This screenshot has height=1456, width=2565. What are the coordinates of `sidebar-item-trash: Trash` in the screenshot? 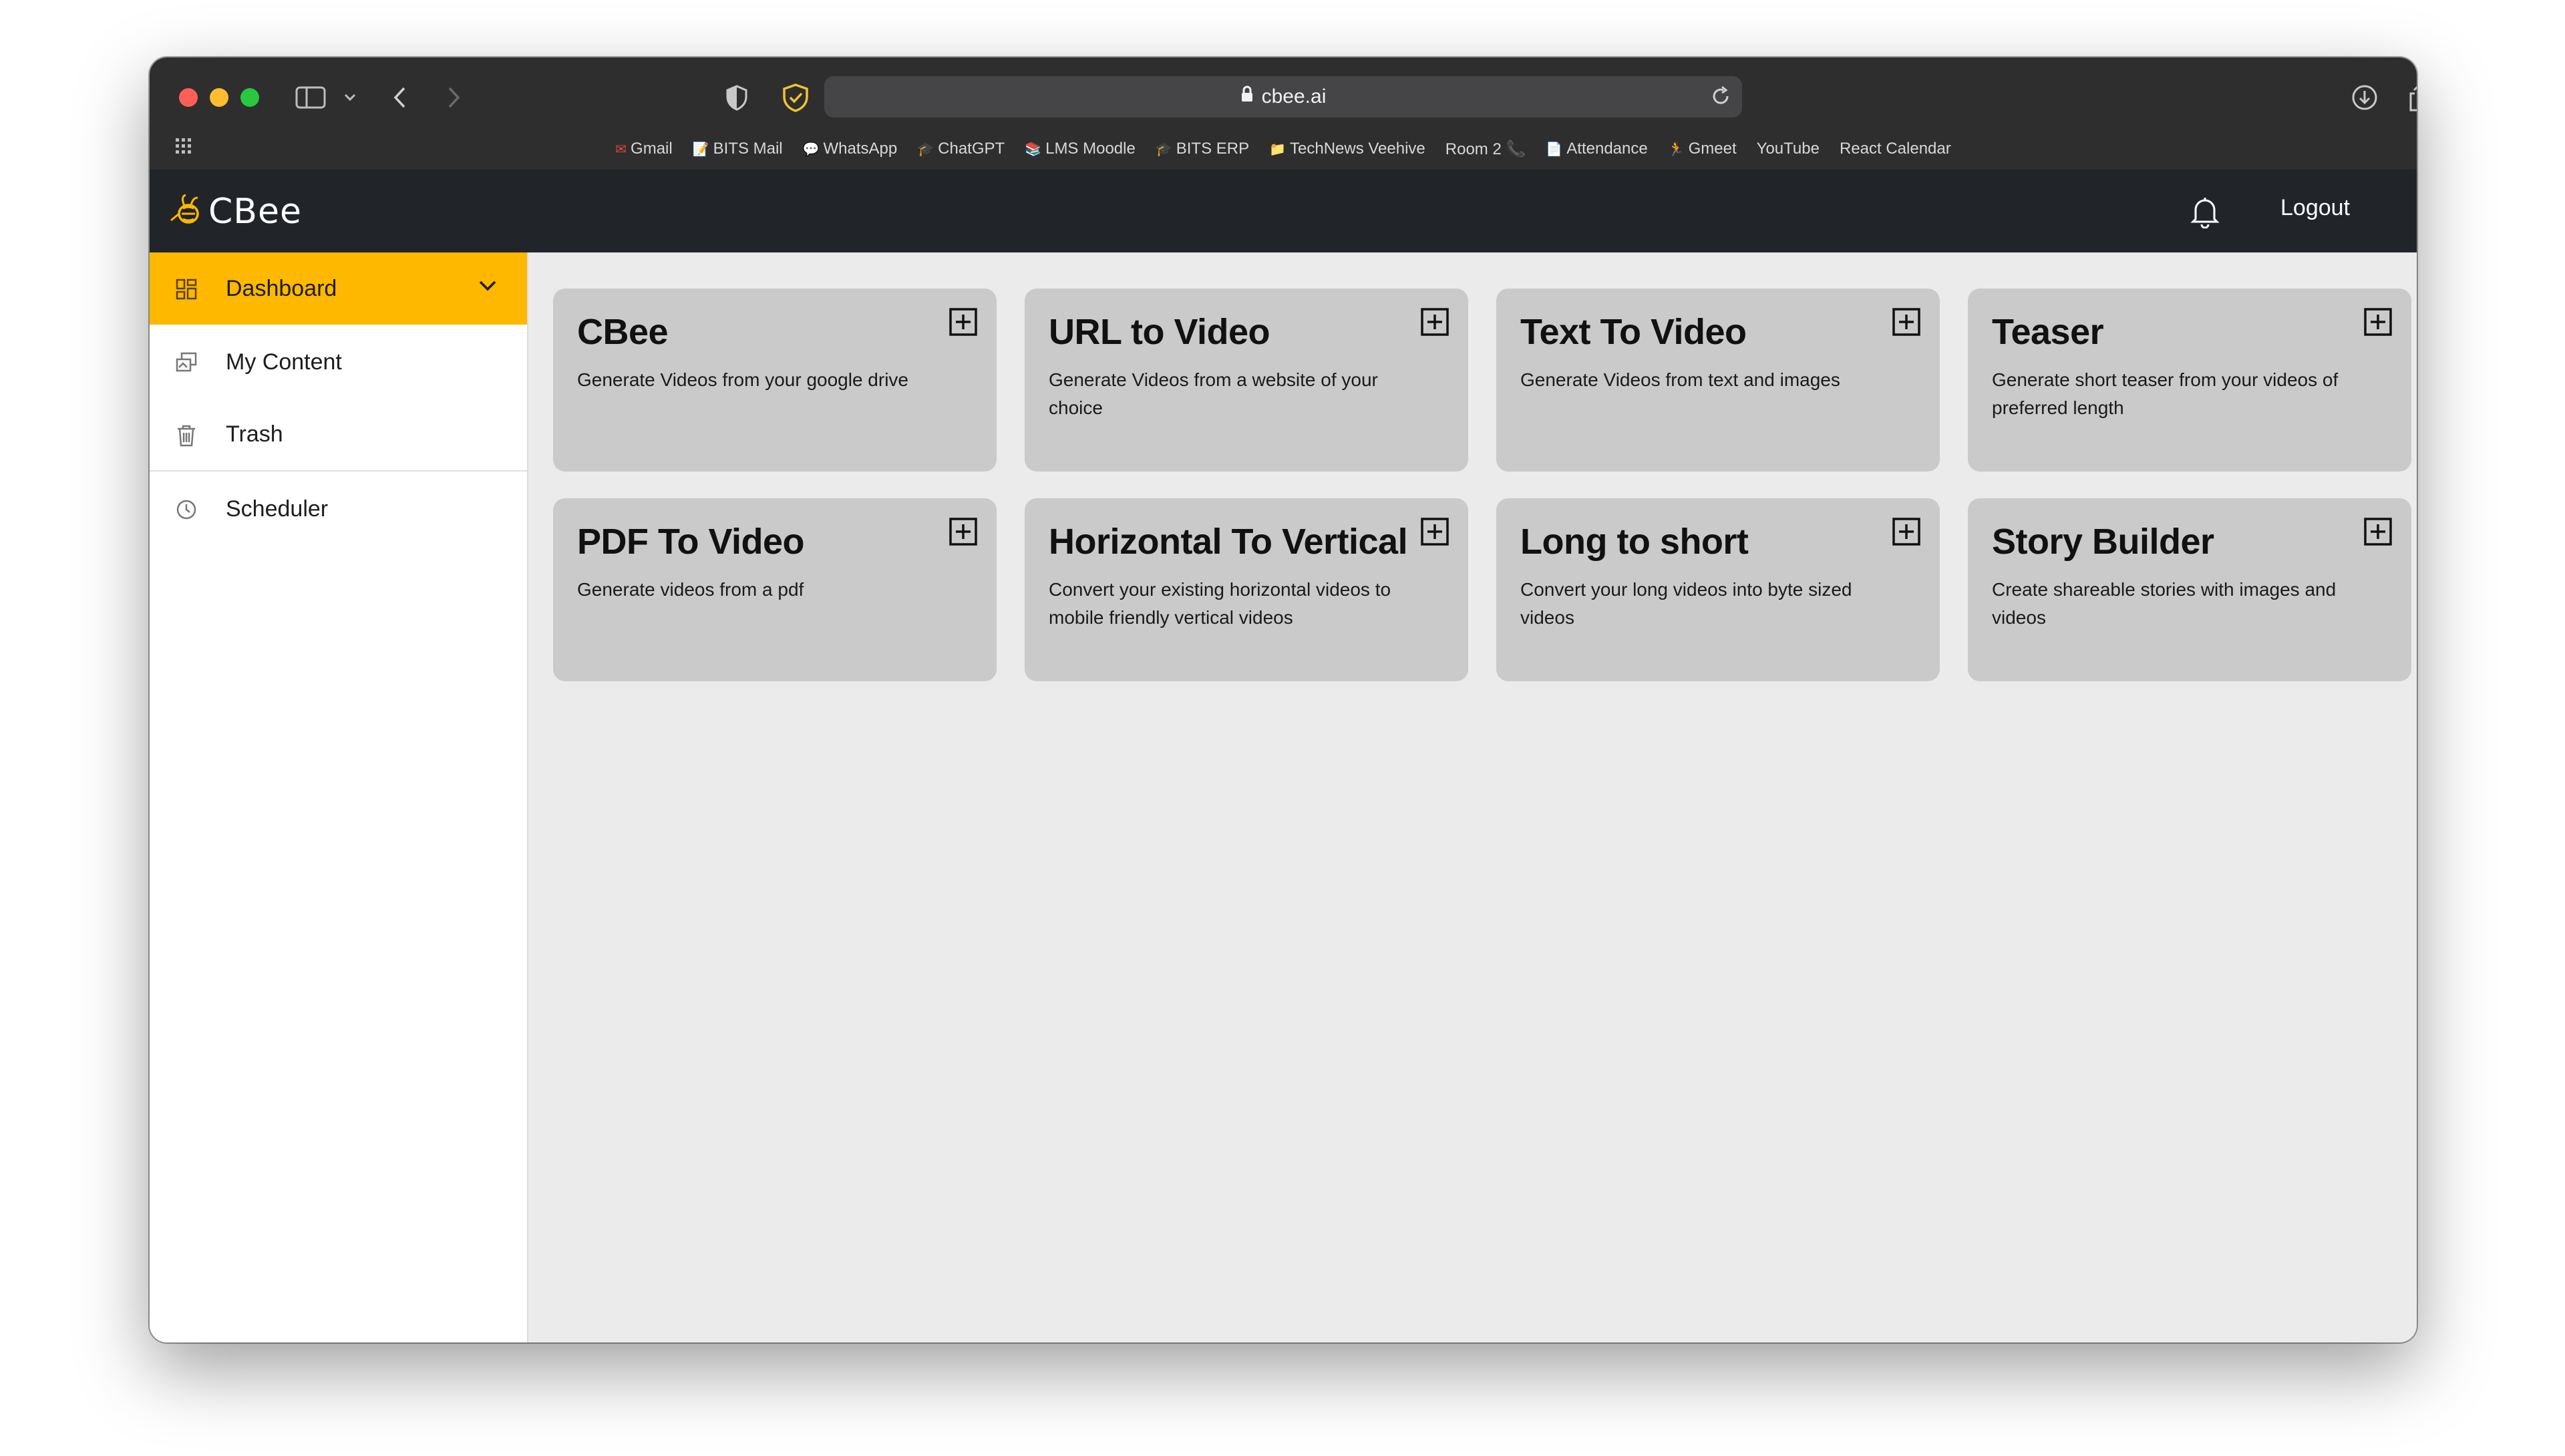 It's located at (338, 434).